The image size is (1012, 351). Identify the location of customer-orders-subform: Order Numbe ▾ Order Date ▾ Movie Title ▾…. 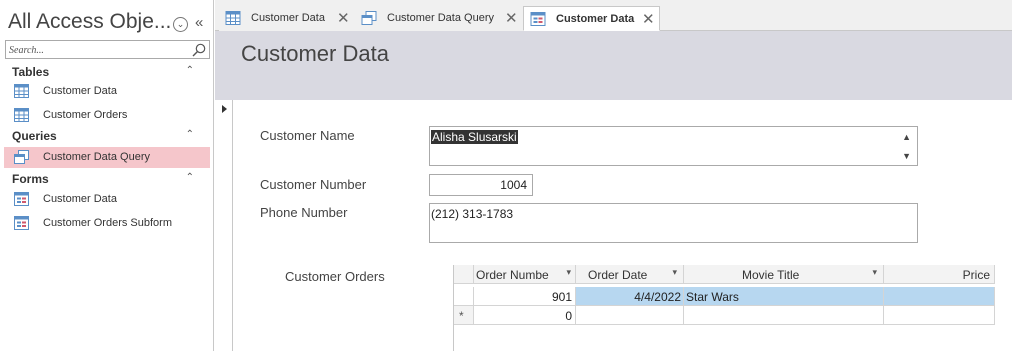
(724, 308).